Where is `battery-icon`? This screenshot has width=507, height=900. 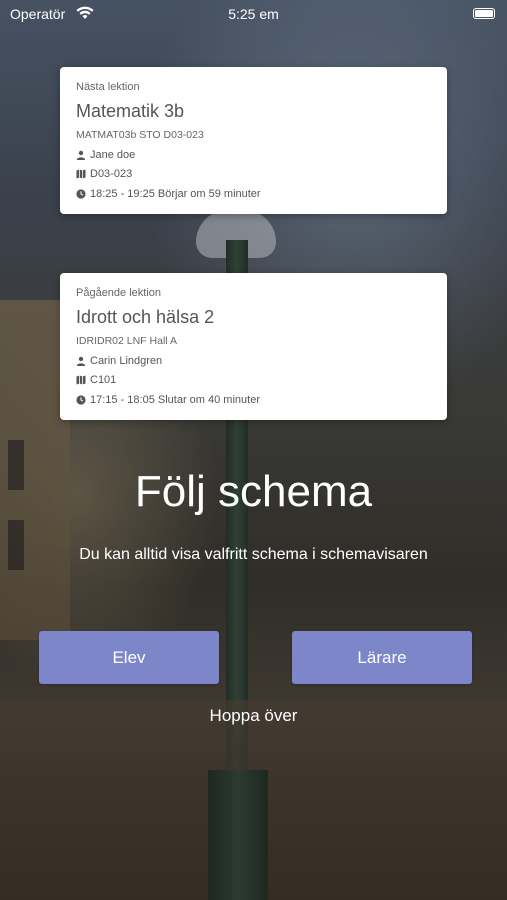 battery-icon is located at coordinates (484, 13).